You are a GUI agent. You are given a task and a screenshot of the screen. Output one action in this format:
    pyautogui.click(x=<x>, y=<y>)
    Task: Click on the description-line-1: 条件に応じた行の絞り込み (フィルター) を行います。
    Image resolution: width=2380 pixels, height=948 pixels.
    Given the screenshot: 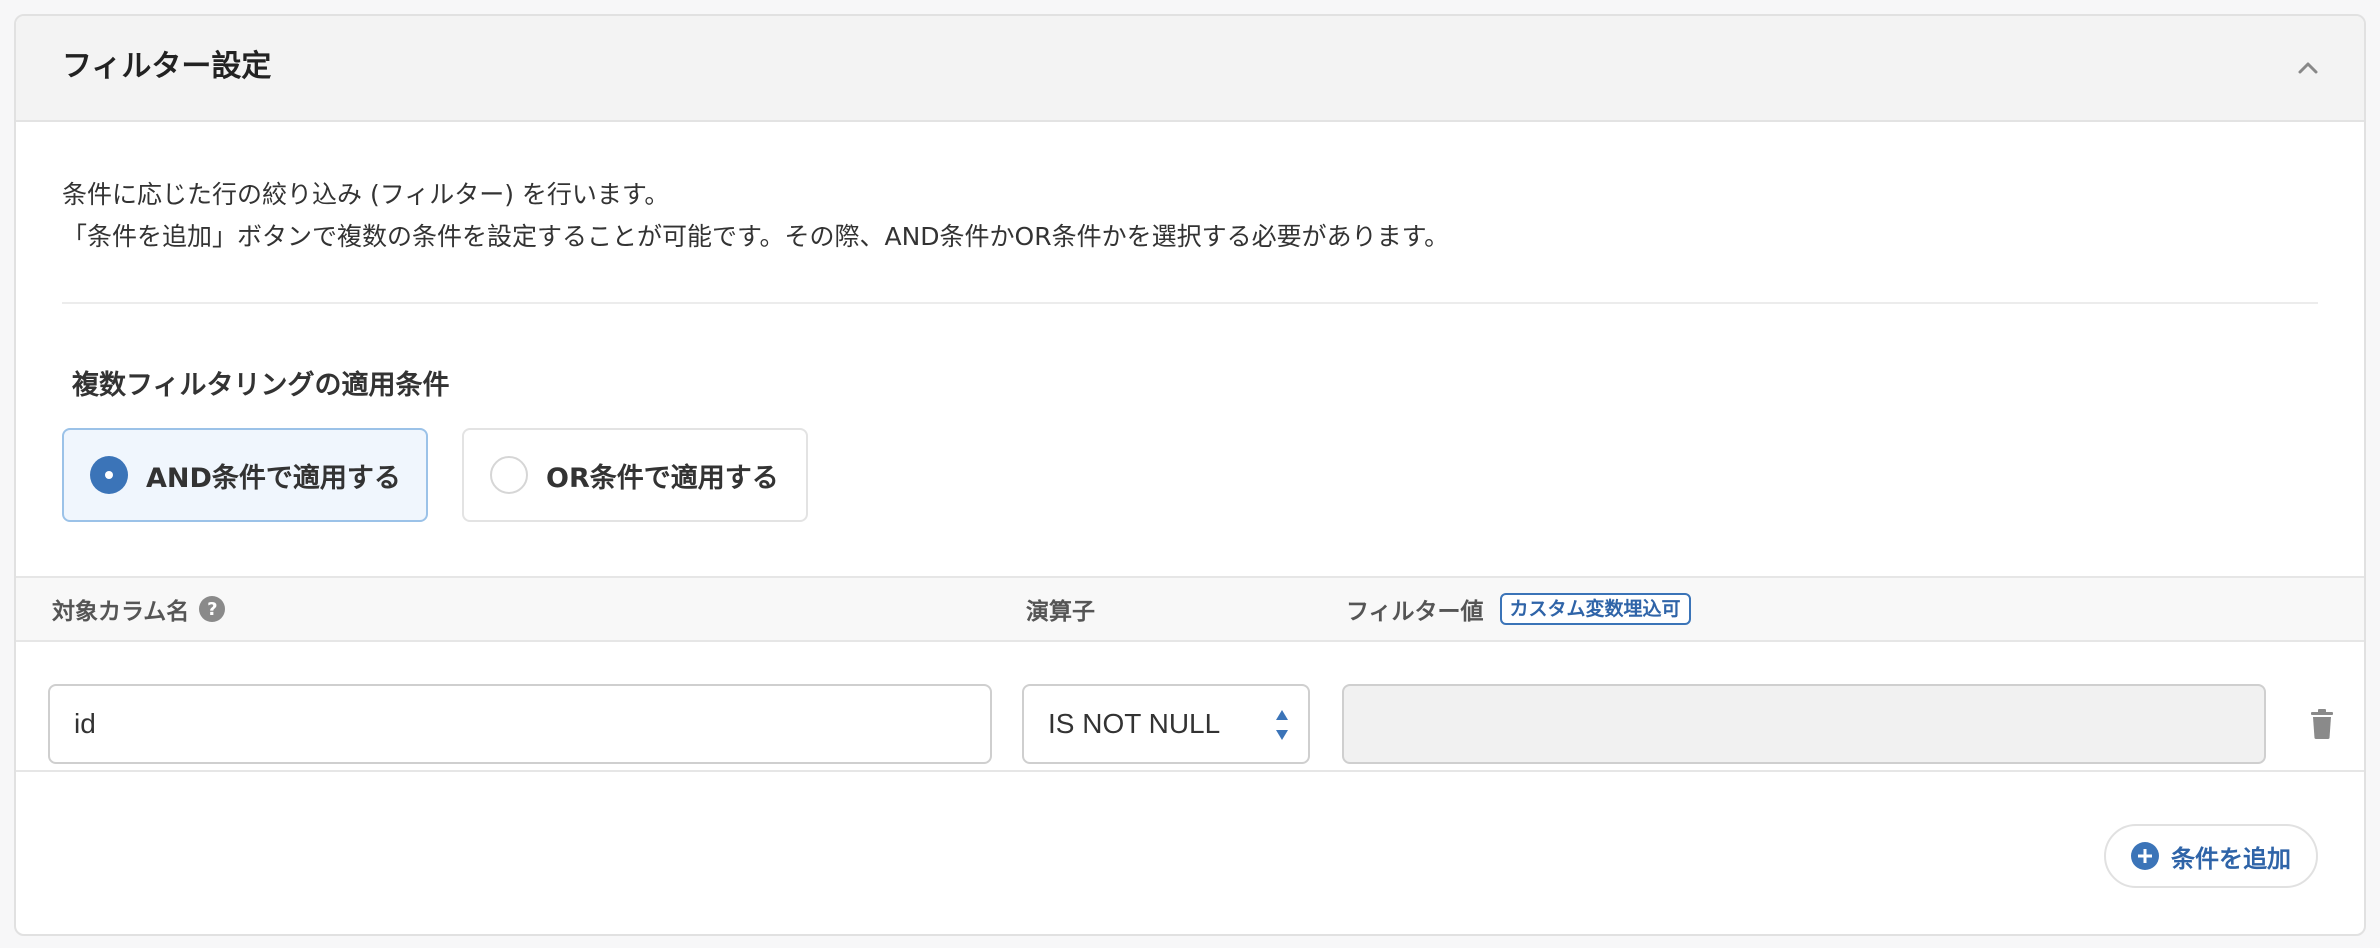 What is the action you would take?
    pyautogui.click(x=366, y=194)
    